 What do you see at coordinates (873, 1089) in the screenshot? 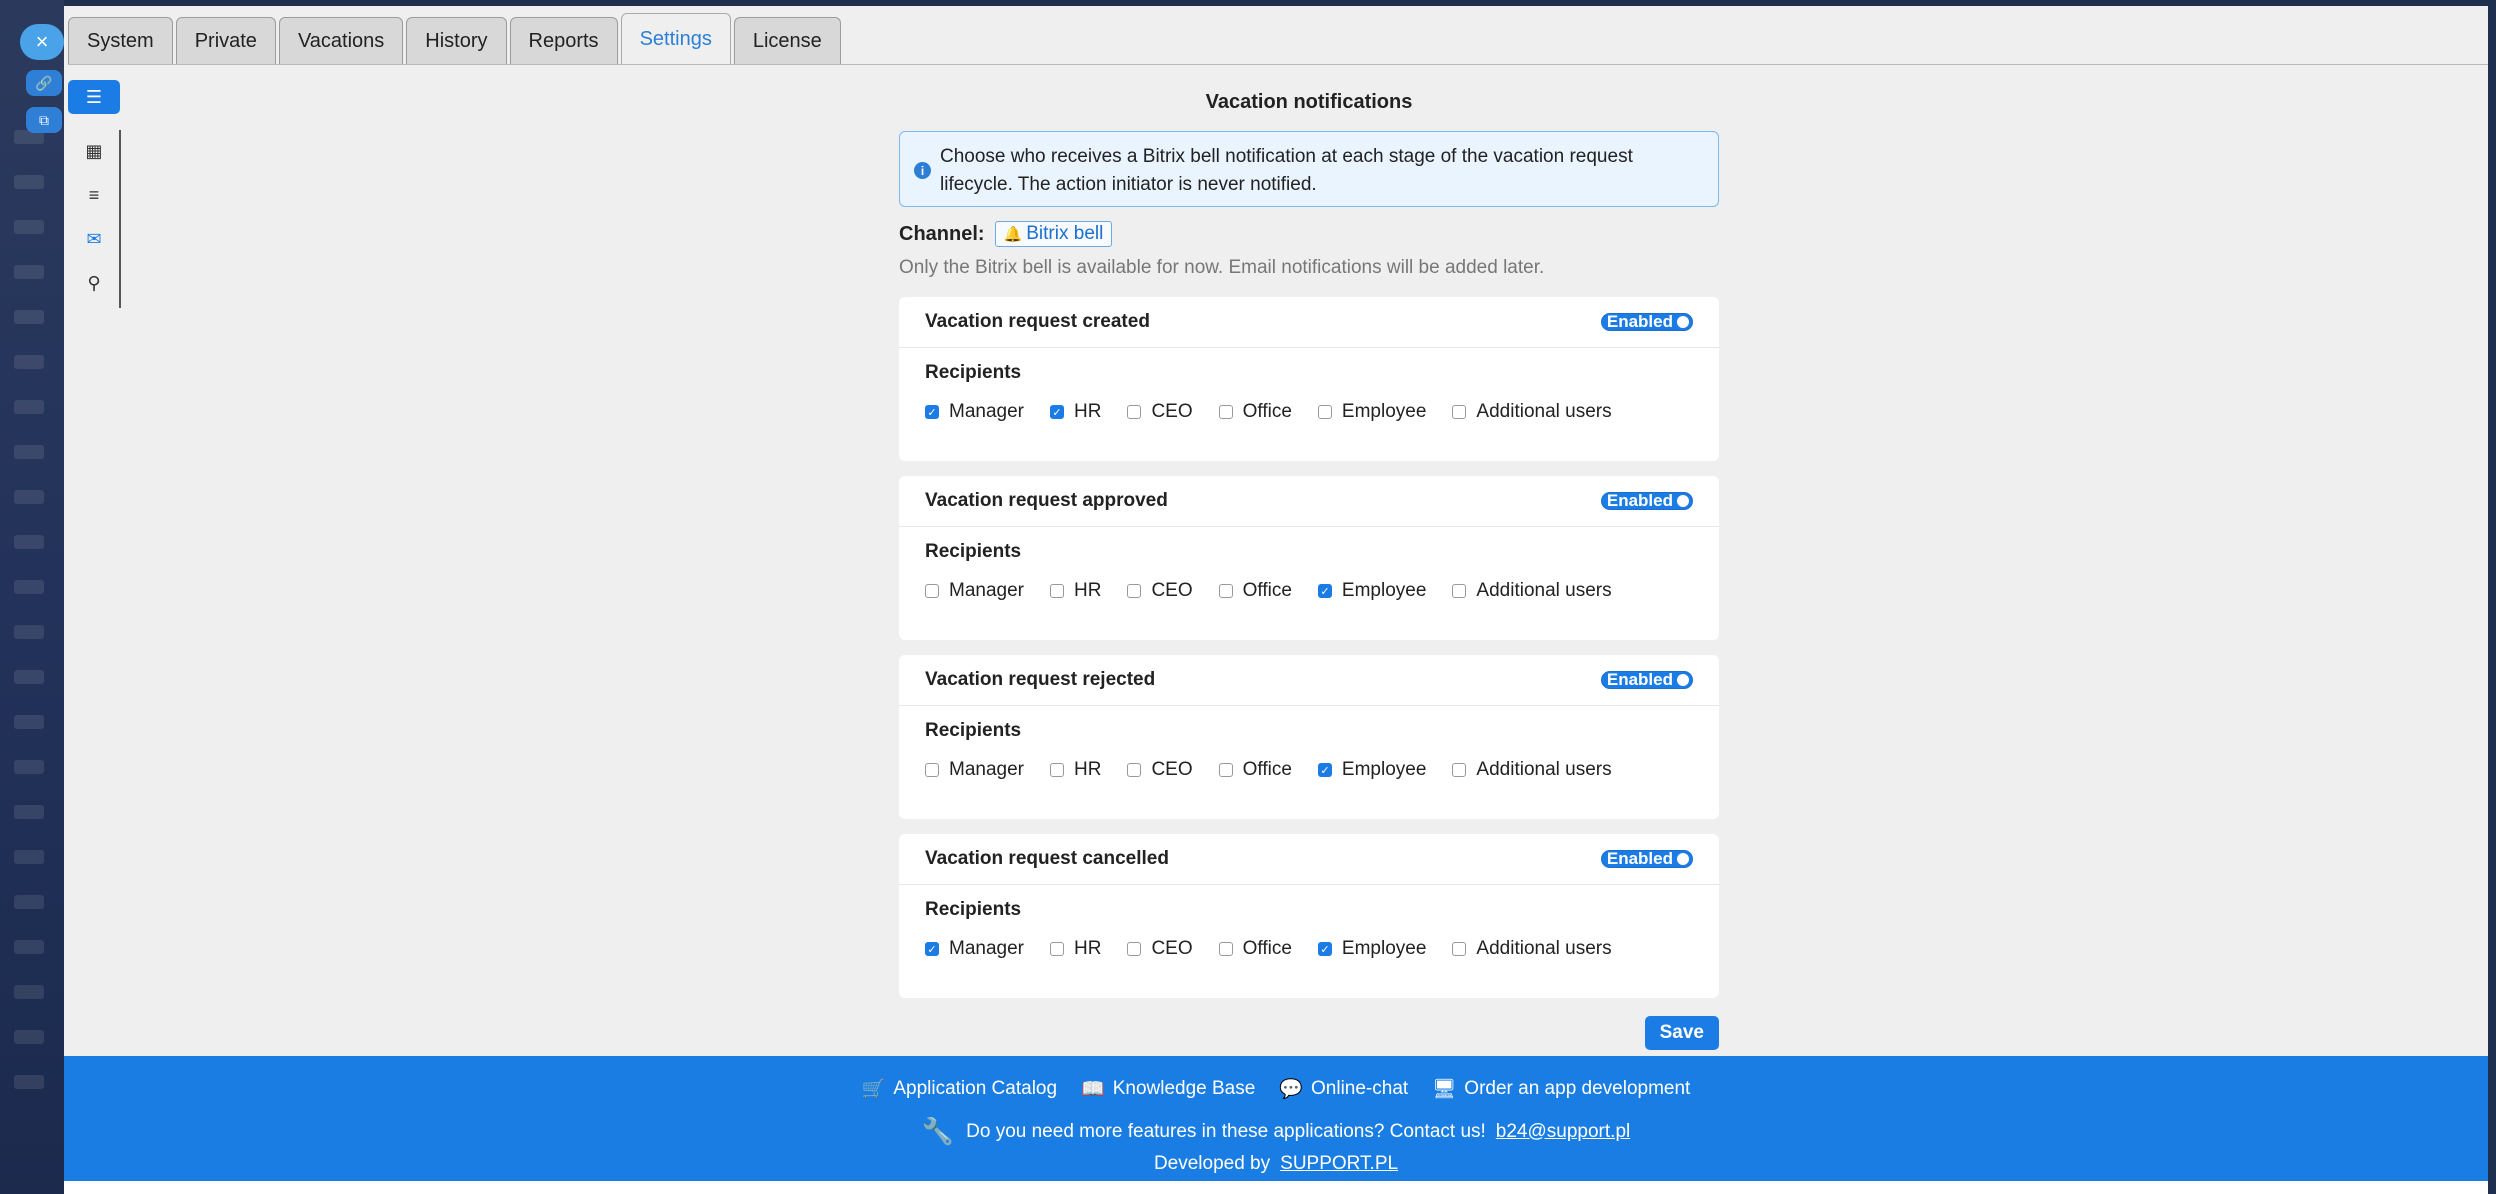
I see `cart-icon: 🛒` at bounding box center [873, 1089].